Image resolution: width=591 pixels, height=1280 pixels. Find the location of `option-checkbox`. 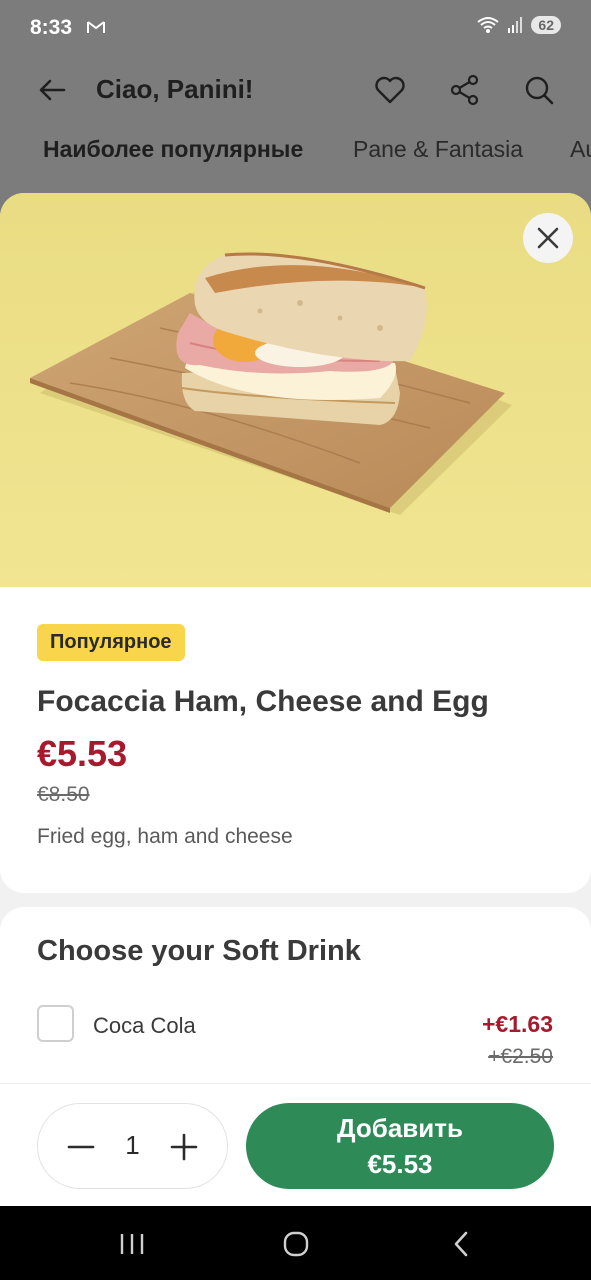

option-checkbox is located at coordinates (55, 1023).